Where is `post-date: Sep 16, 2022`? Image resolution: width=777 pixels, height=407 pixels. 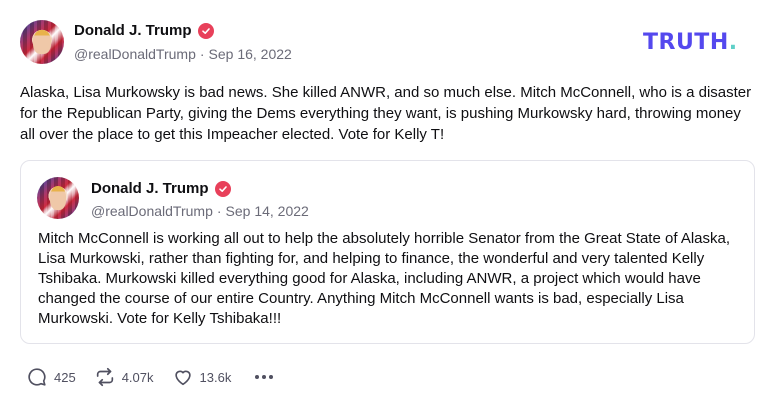 post-date: Sep 16, 2022 is located at coordinates (250, 54).